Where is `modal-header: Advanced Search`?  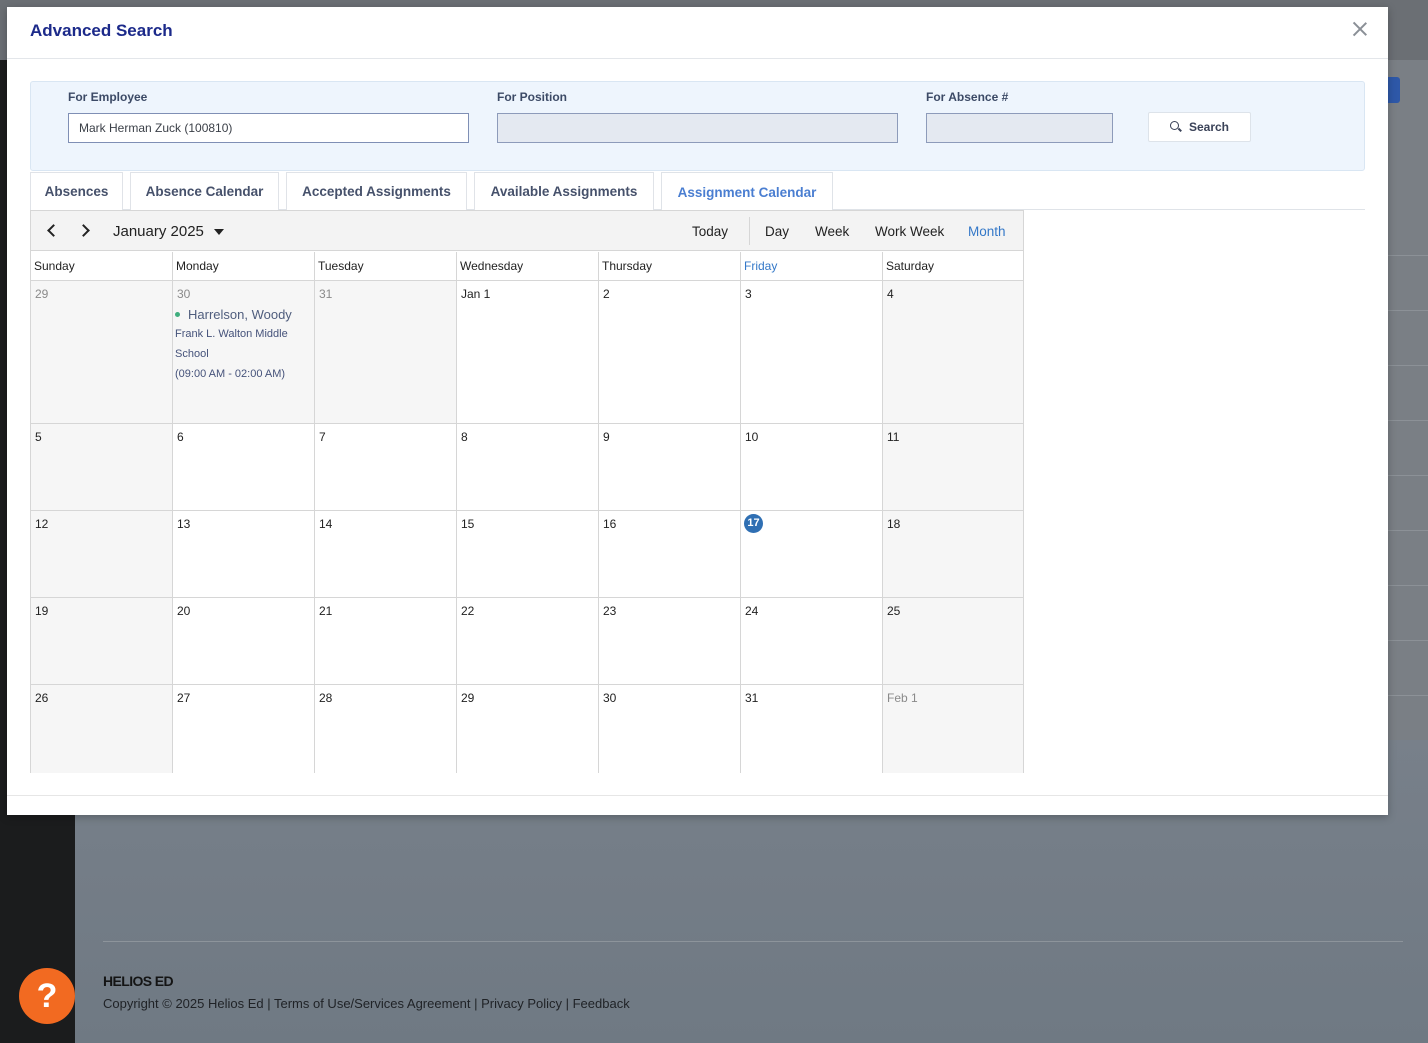
modal-header: Advanced Search is located at coordinates (697, 33).